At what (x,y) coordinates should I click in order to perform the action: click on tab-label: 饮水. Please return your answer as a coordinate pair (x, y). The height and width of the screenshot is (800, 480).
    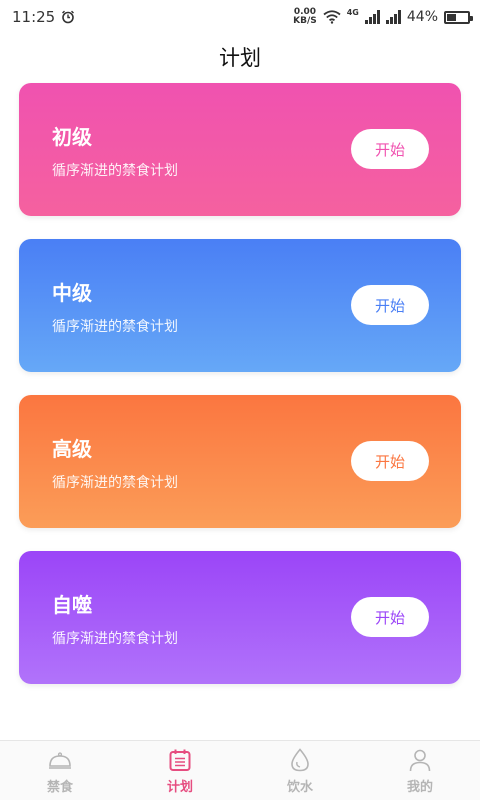
    Looking at the image, I should click on (299, 787).